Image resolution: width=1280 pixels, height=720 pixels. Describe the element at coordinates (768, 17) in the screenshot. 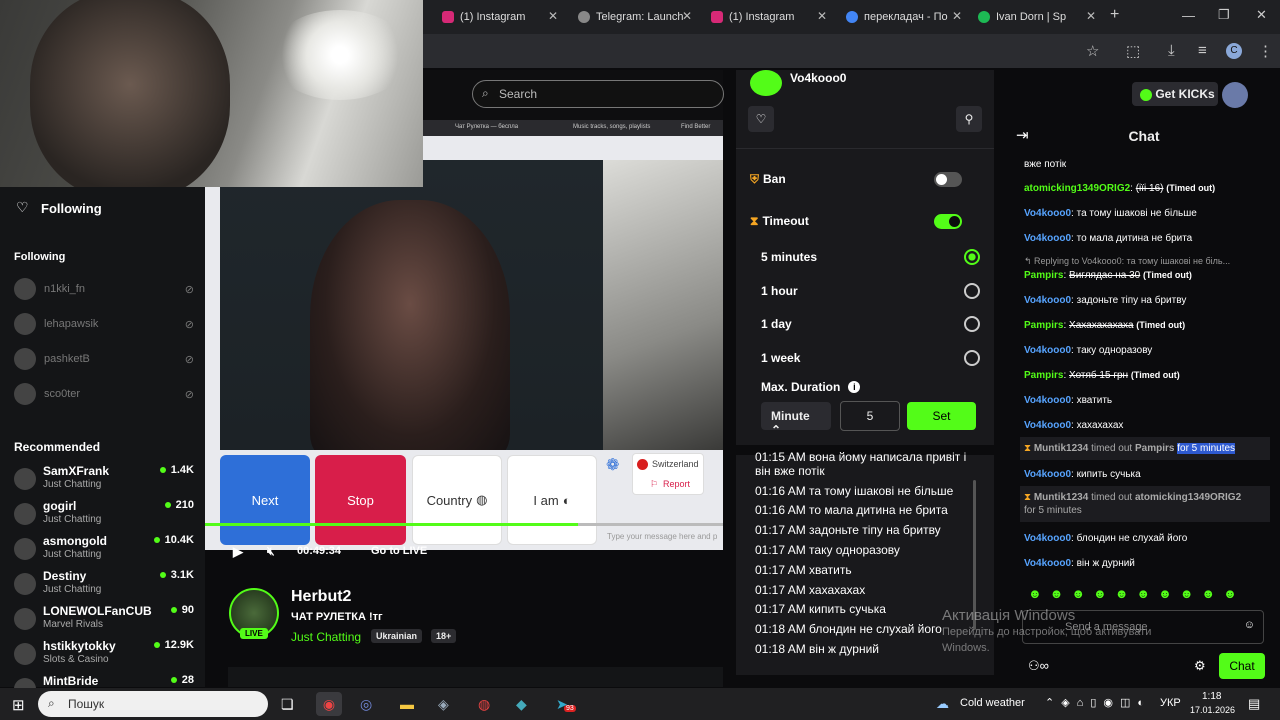

I see `browser-tab-instagram-2: (1) Instagram ✕` at that location.